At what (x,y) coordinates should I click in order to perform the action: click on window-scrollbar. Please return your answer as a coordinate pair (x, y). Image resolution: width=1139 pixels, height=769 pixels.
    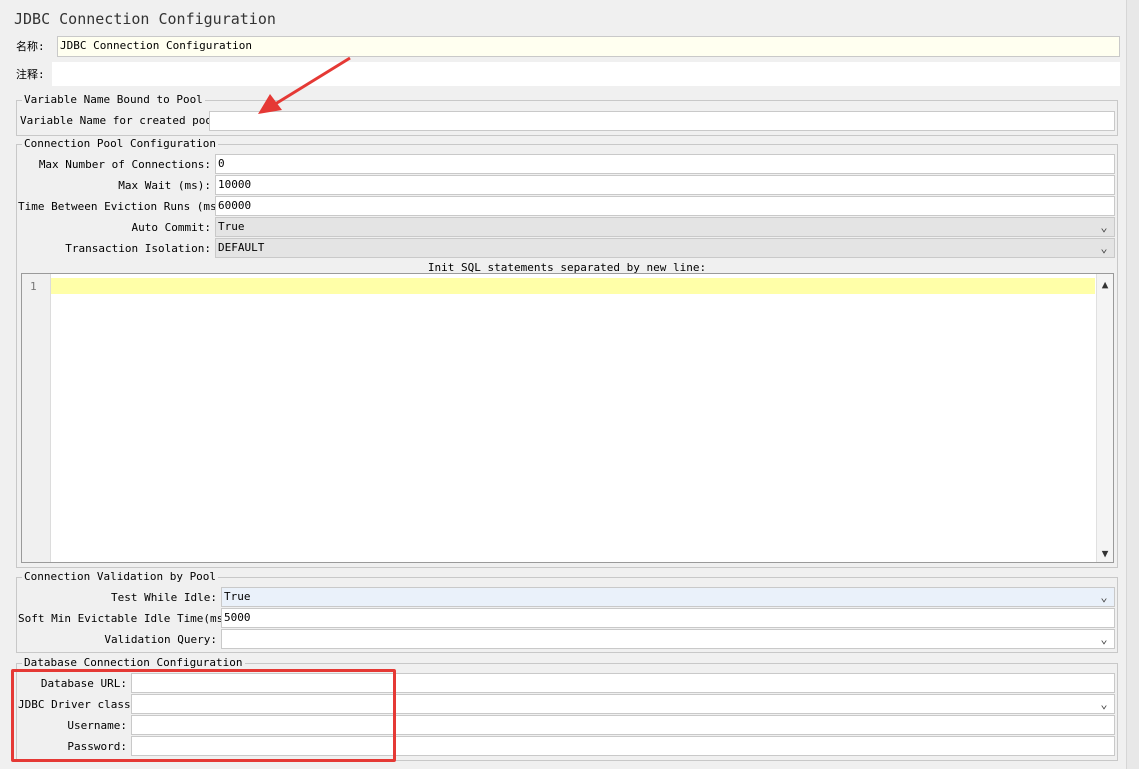
    Looking at the image, I should click on (1132, 384).